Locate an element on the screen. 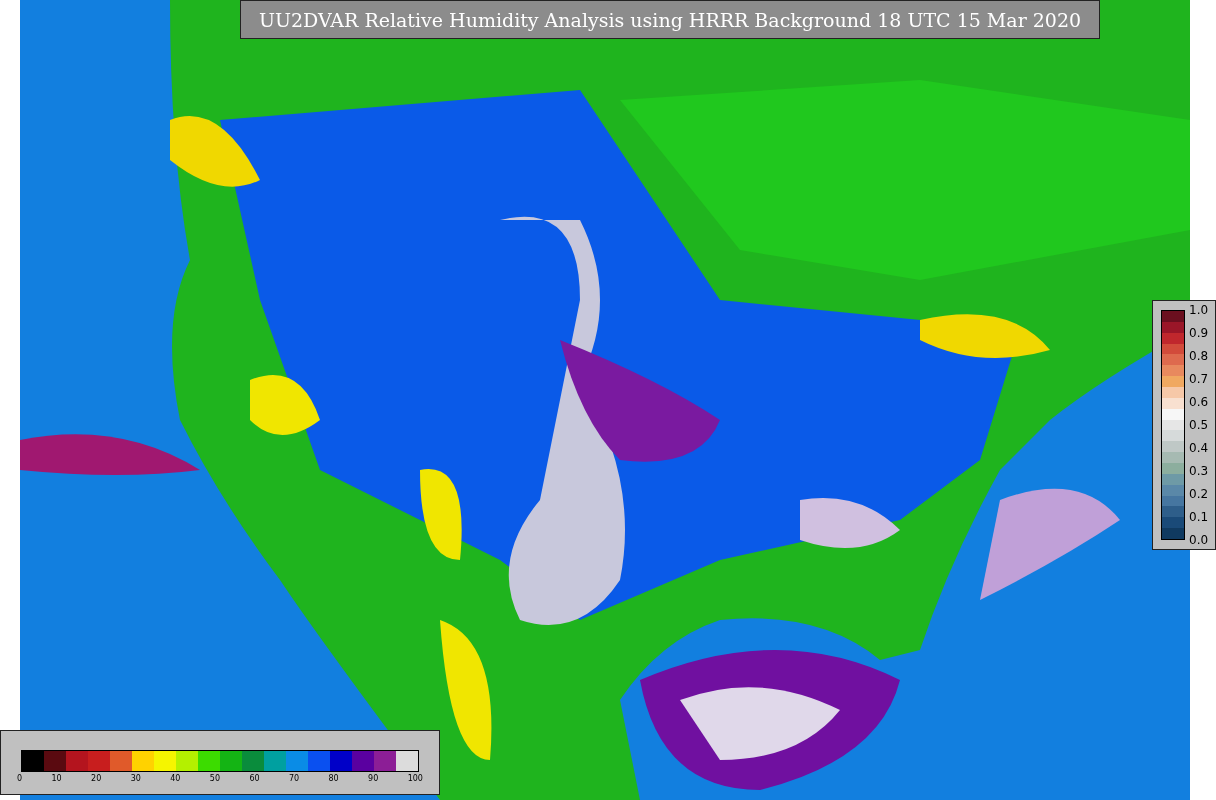  tick-label: 0.9 is located at coordinates (1199, 333).